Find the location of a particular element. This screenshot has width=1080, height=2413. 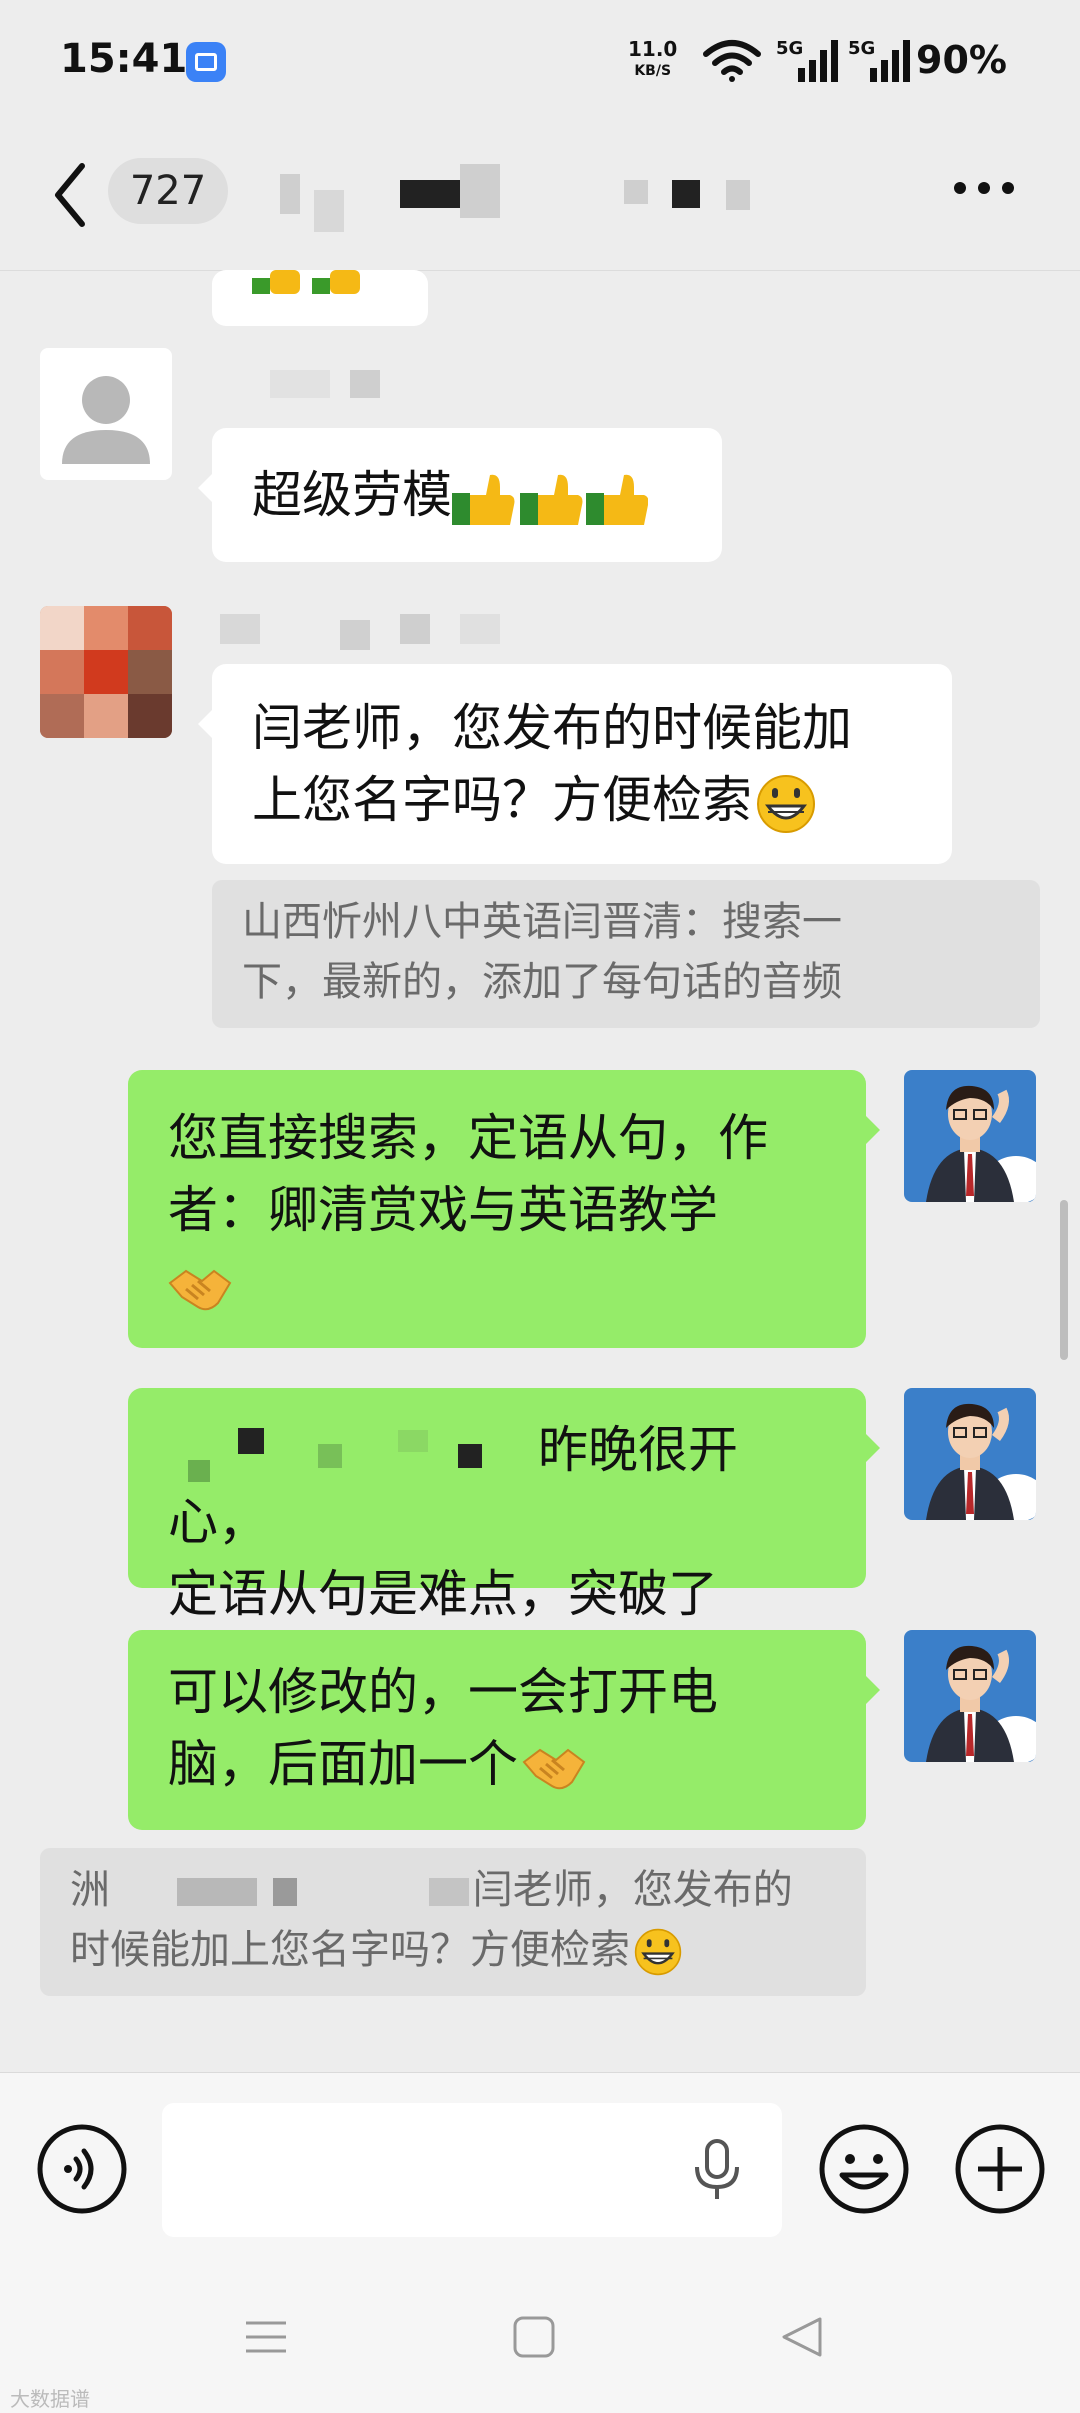

emoji-icon is located at coordinates (864, 2169).